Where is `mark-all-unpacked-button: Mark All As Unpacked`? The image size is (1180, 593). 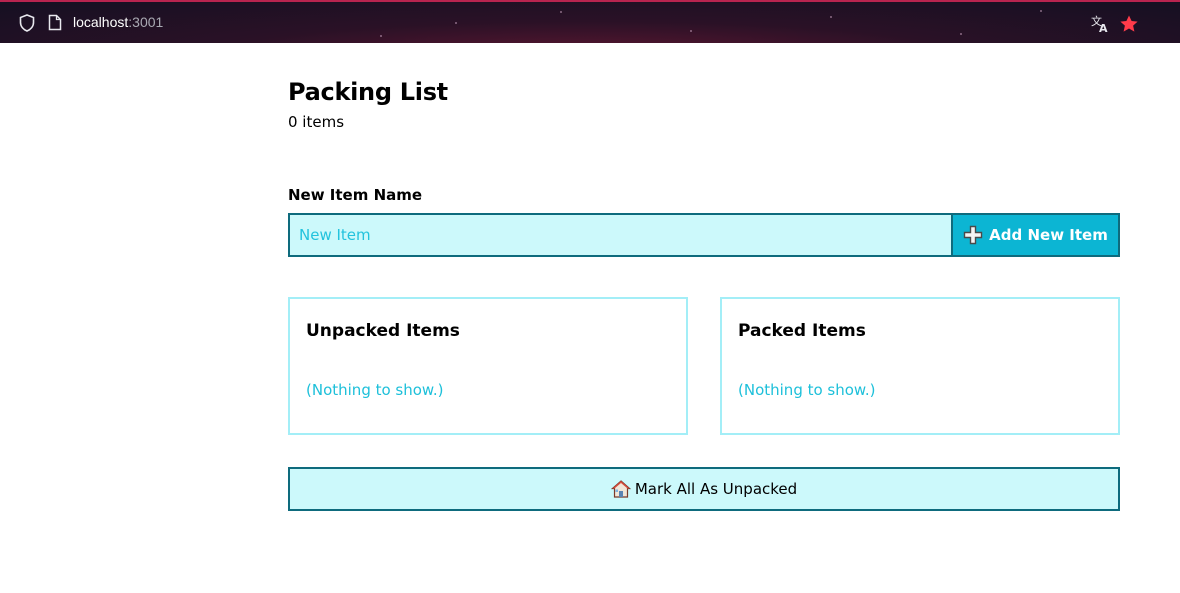
mark-all-unpacked-button: Mark All As Unpacked is located at coordinates (704, 489).